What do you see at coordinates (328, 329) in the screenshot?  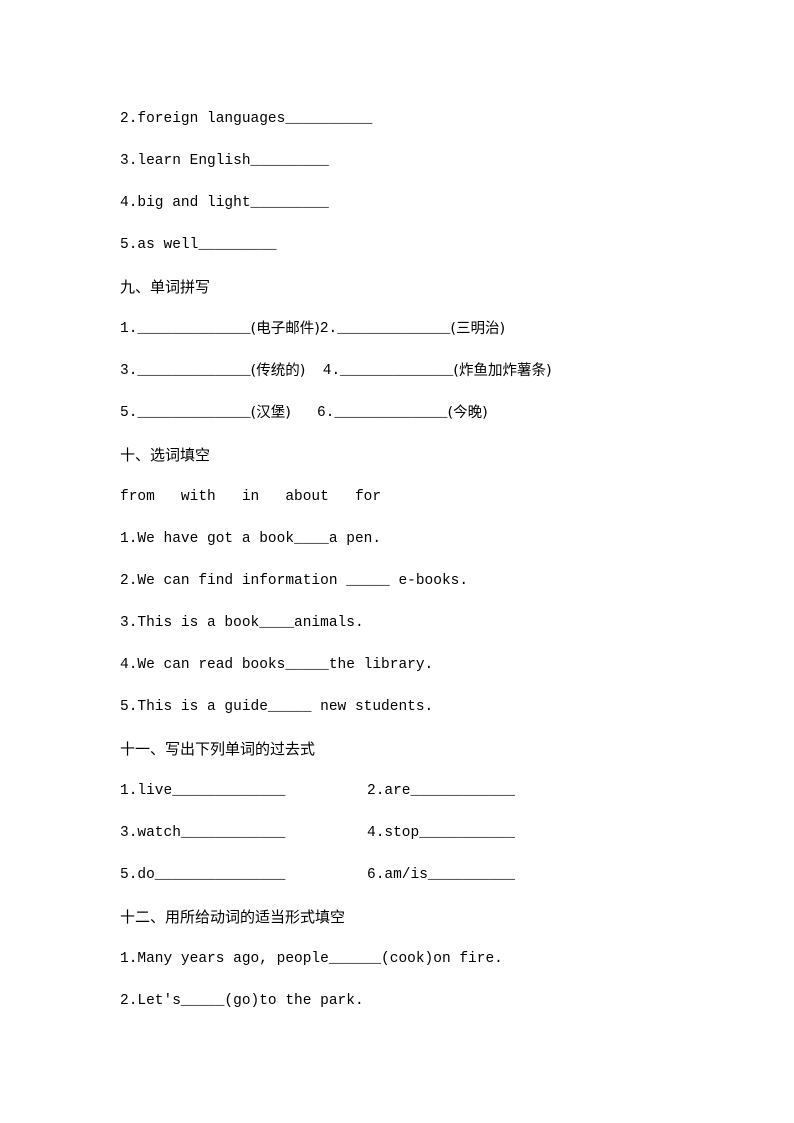 I see `spelling-right-number: 2.` at bounding box center [328, 329].